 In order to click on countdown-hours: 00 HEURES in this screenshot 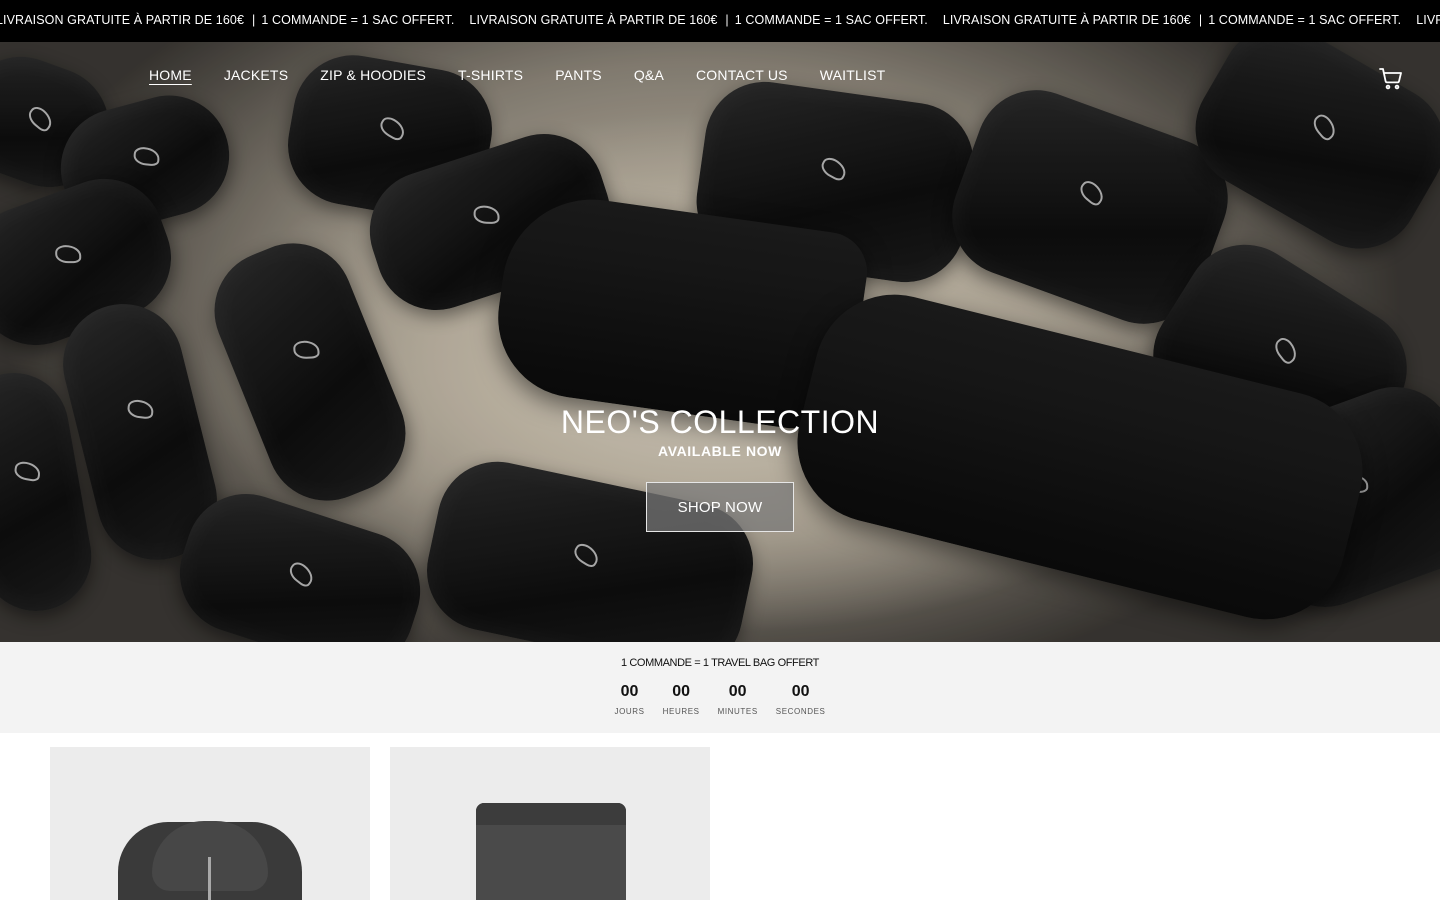, I will do `click(681, 699)`.